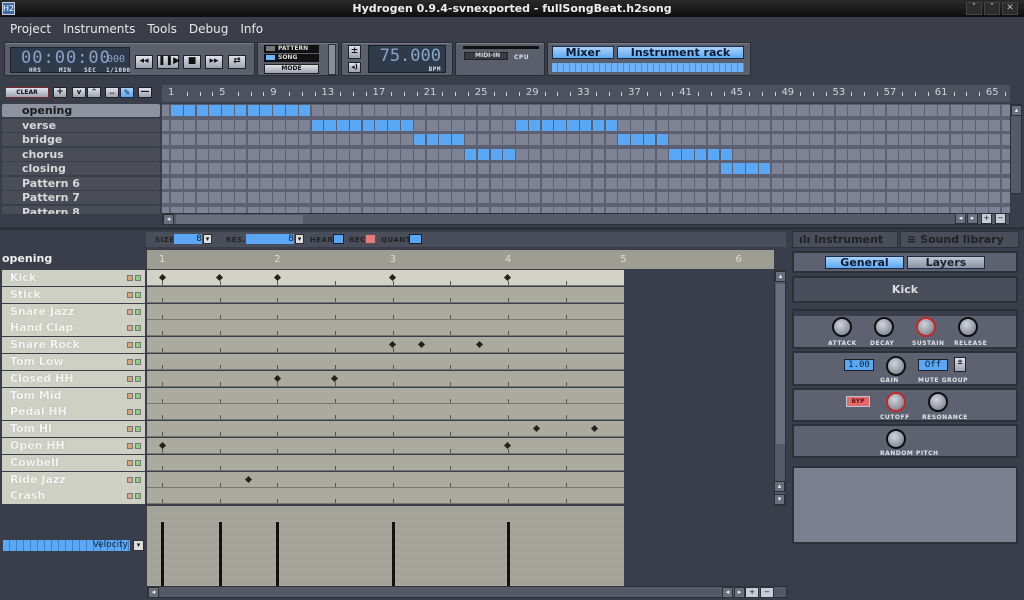 The width and height of the screenshot is (1024, 600). I want to click on instrument-name: Kick, so click(905, 289).